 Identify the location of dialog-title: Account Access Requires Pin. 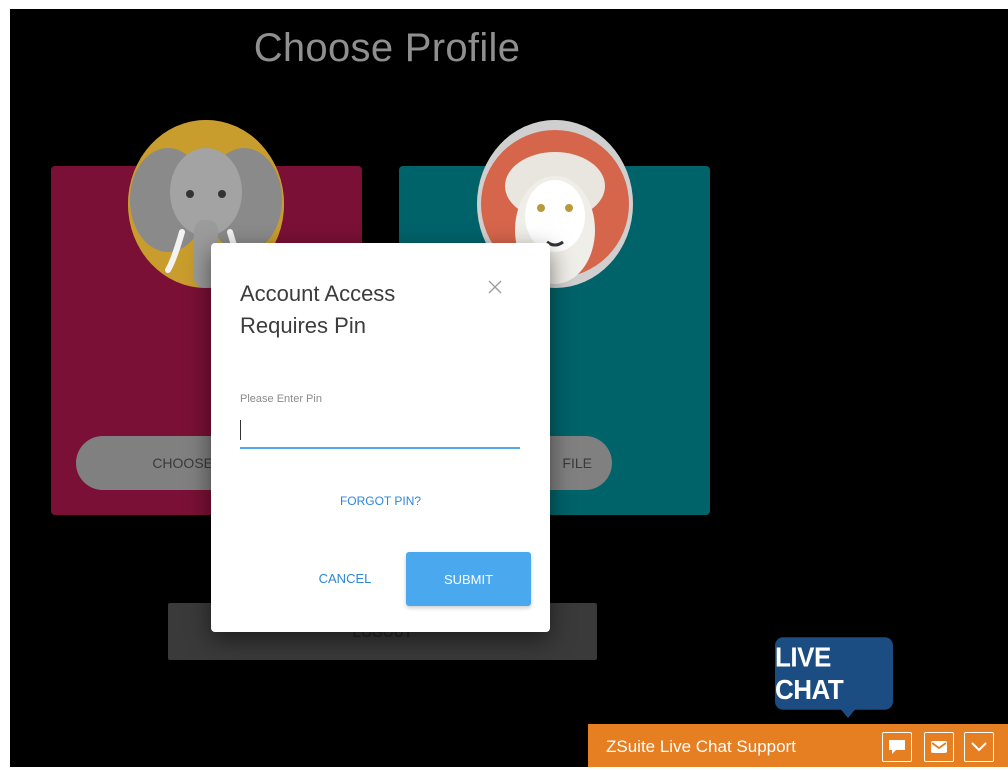
(318, 309).